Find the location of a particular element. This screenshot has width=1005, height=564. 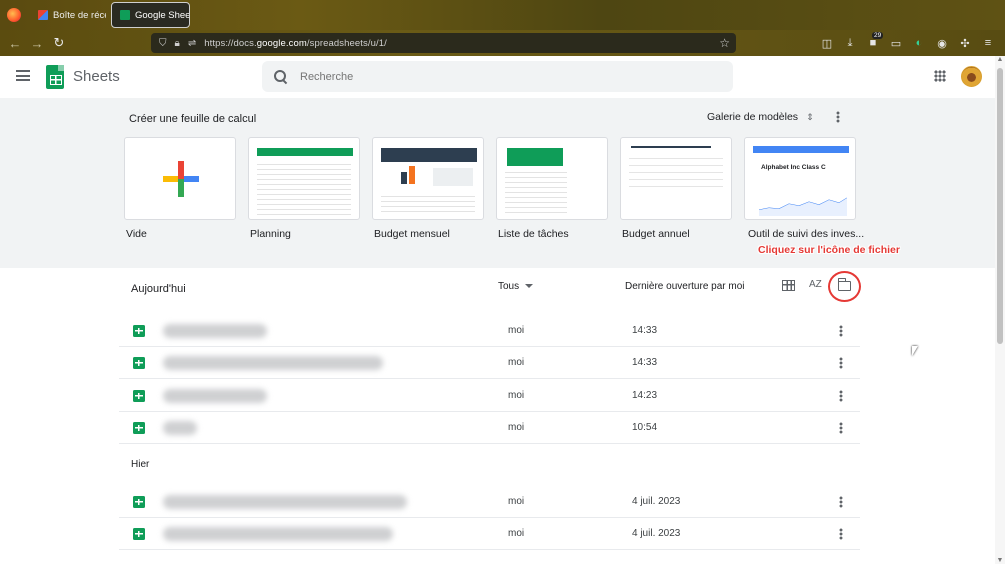

bookmark-star-icon: ☆ is located at coordinates (724, 43).